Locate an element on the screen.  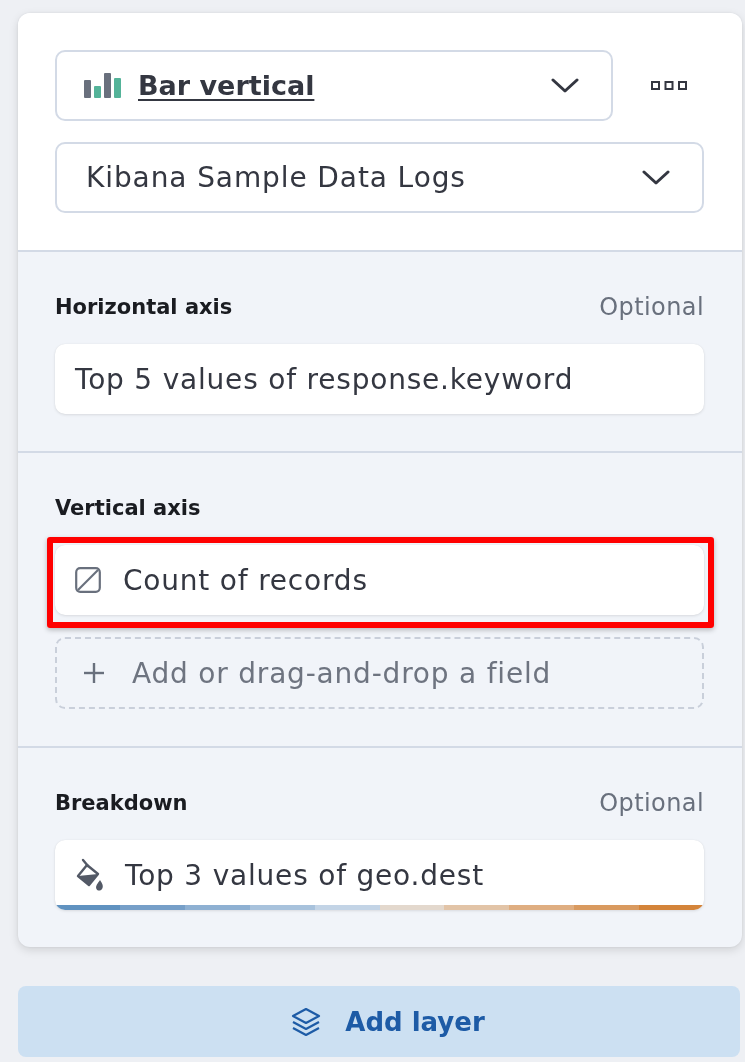
add-field-dropzone: Add or drag-and-drop a field is located at coordinates (379, 673).